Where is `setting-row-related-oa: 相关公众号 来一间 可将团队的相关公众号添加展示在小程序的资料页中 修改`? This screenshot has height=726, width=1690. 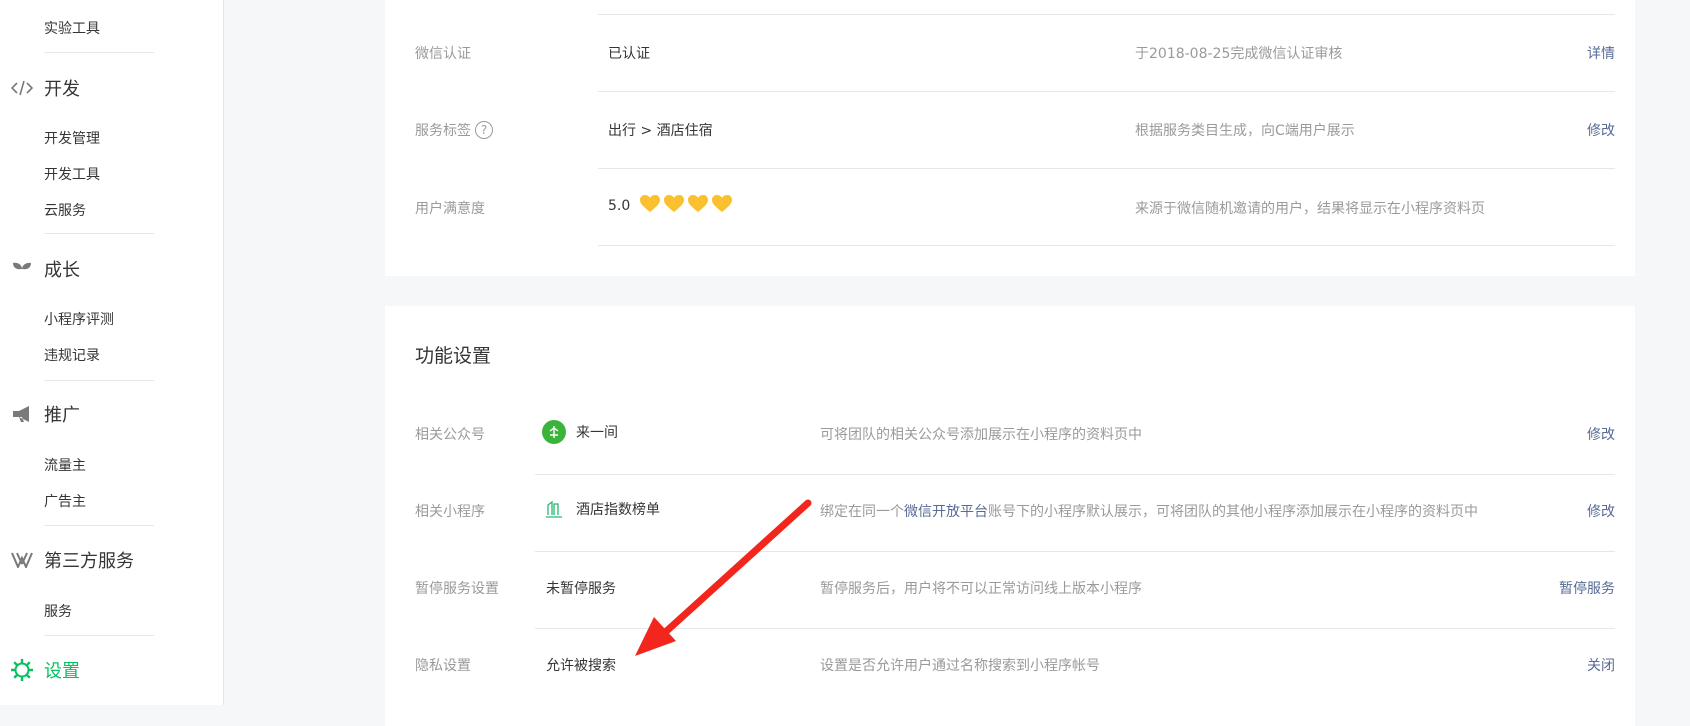 setting-row-related-oa: 相关公众号 来一间 可将团队的相关公众号添加展示在小程序的资料页中 修改 is located at coordinates (1015, 433).